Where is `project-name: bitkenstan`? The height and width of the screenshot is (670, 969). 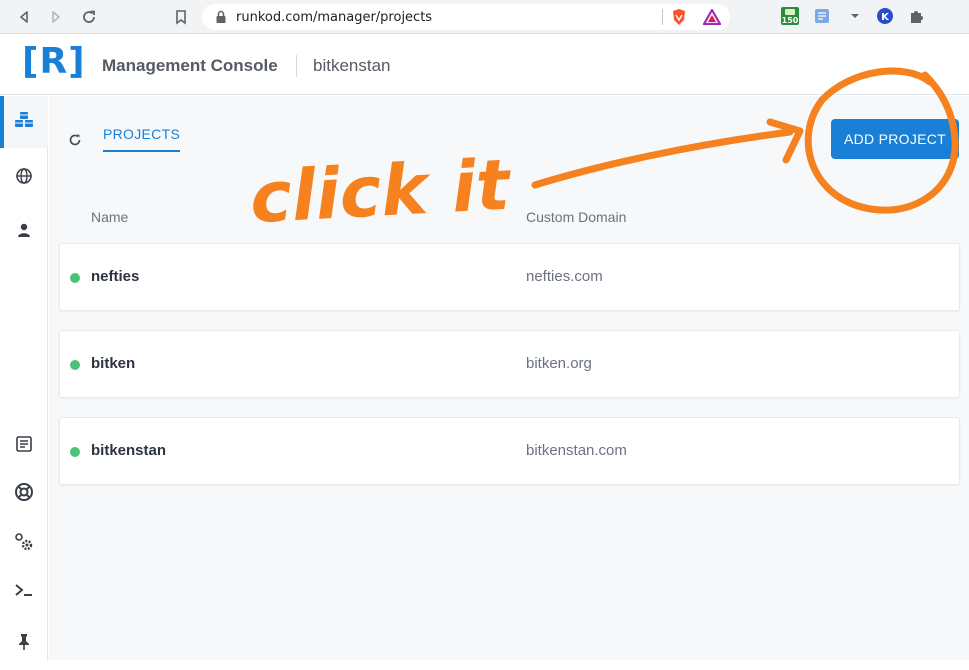 project-name: bitkenstan is located at coordinates (129, 450).